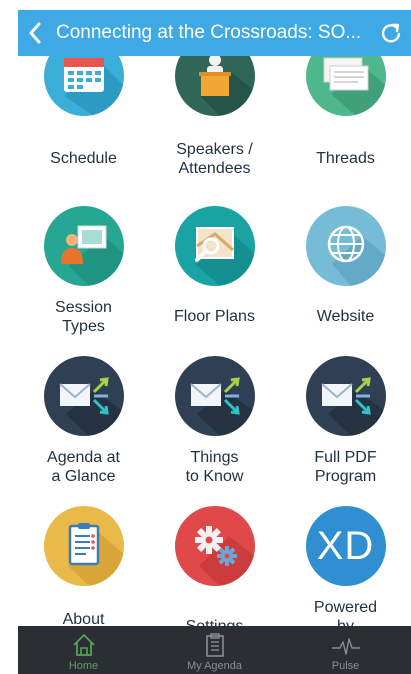 Image resolution: width=411 pixels, height=674 pixels. I want to click on presenter-icon, so click(83, 246).